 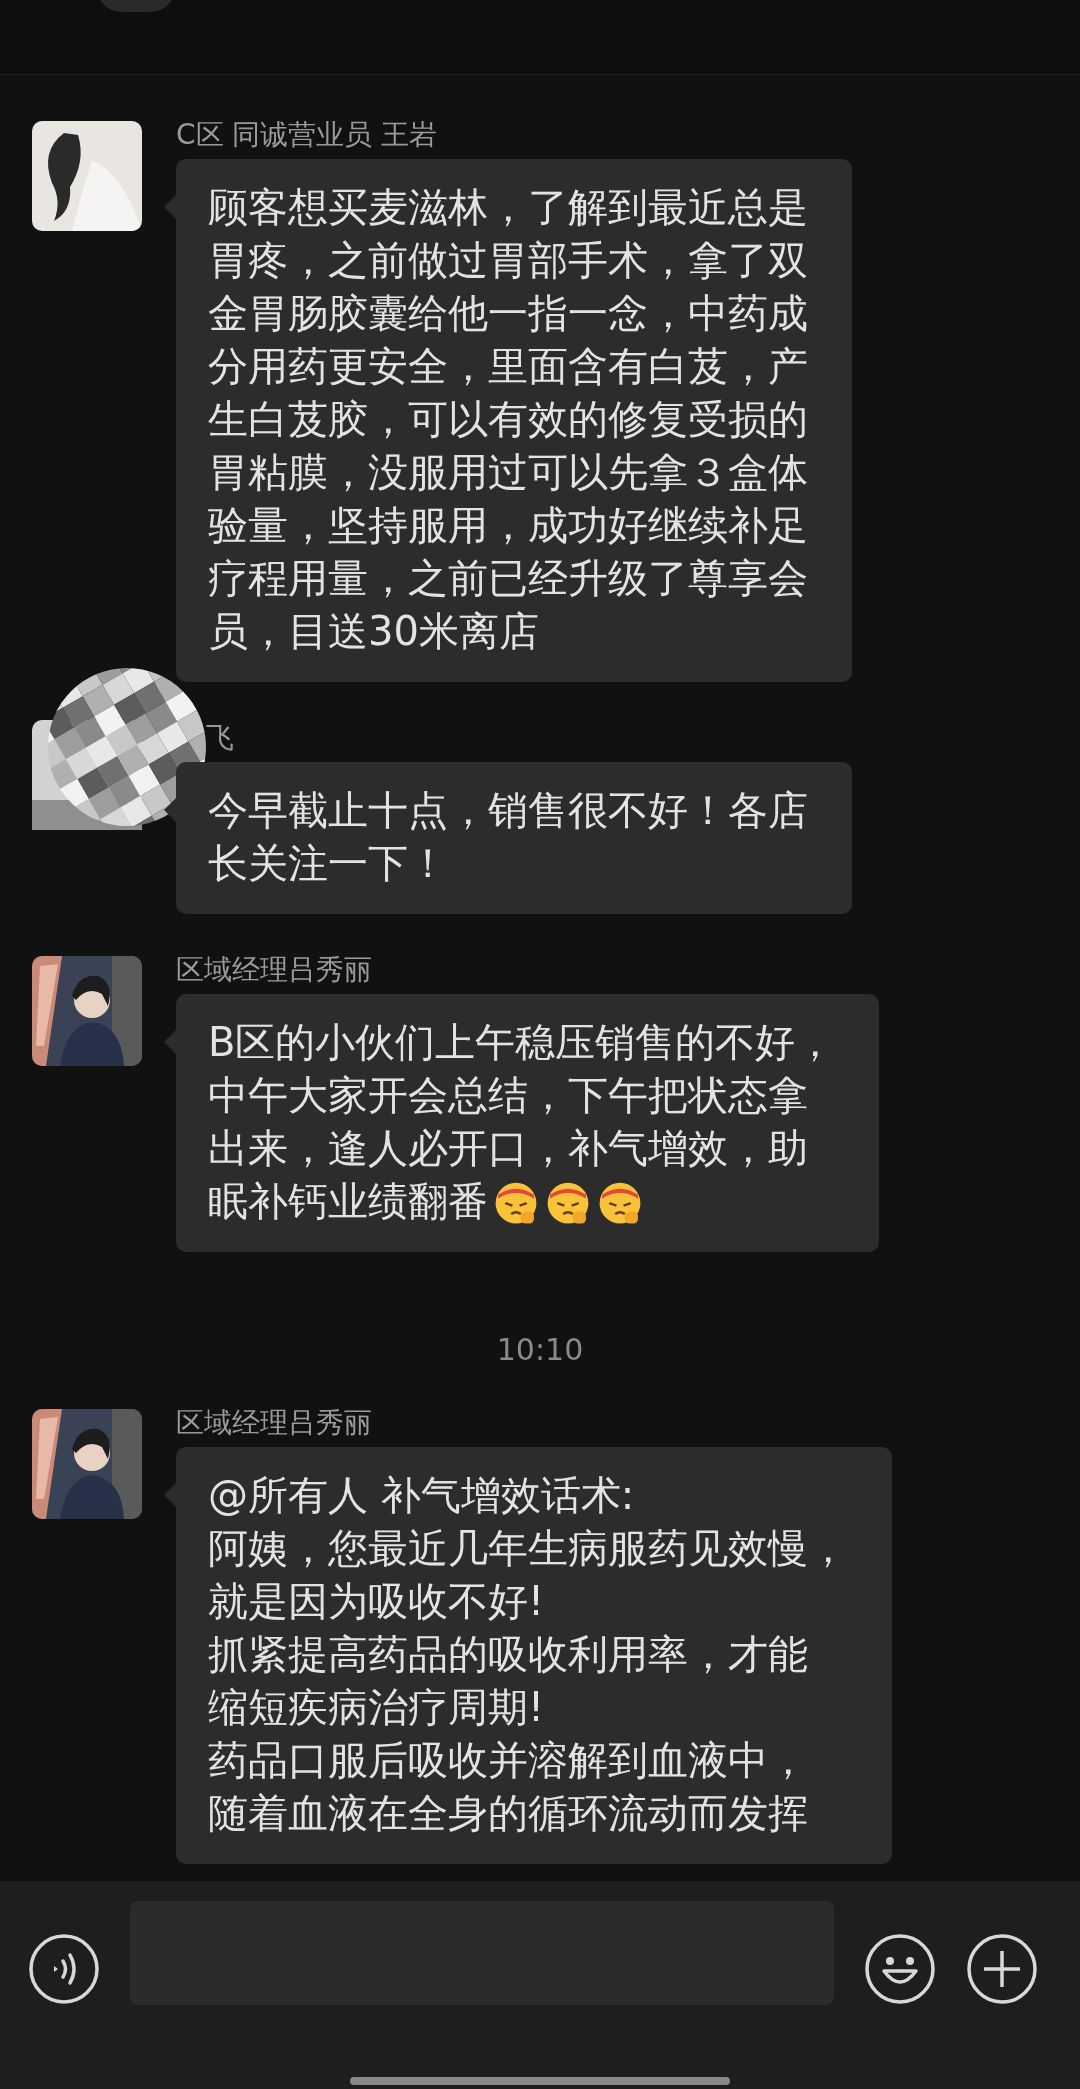 I want to click on message-text: 分用药更安全，里面含有白芨，产, so click(x=508, y=366).